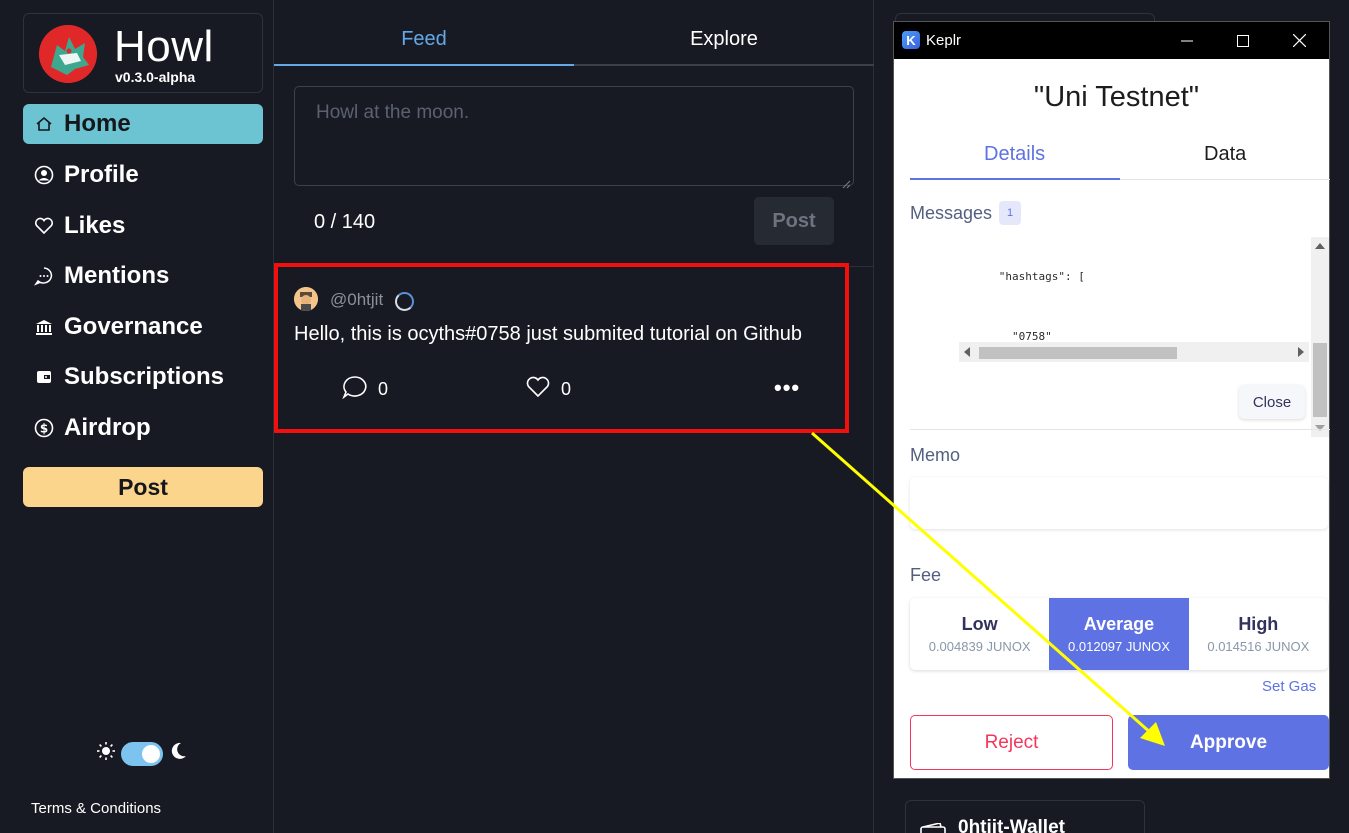  I want to click on minimize-icon, so click(1187, 40).